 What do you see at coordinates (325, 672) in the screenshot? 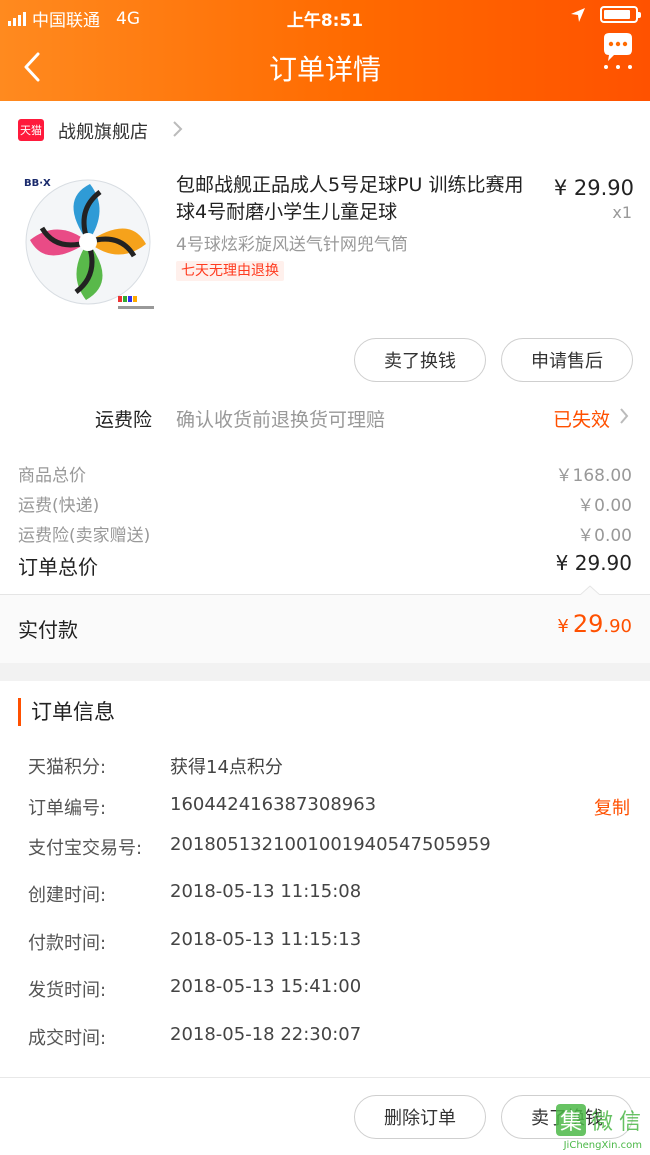
I see `section-gap` at bounding box center [325, 672].